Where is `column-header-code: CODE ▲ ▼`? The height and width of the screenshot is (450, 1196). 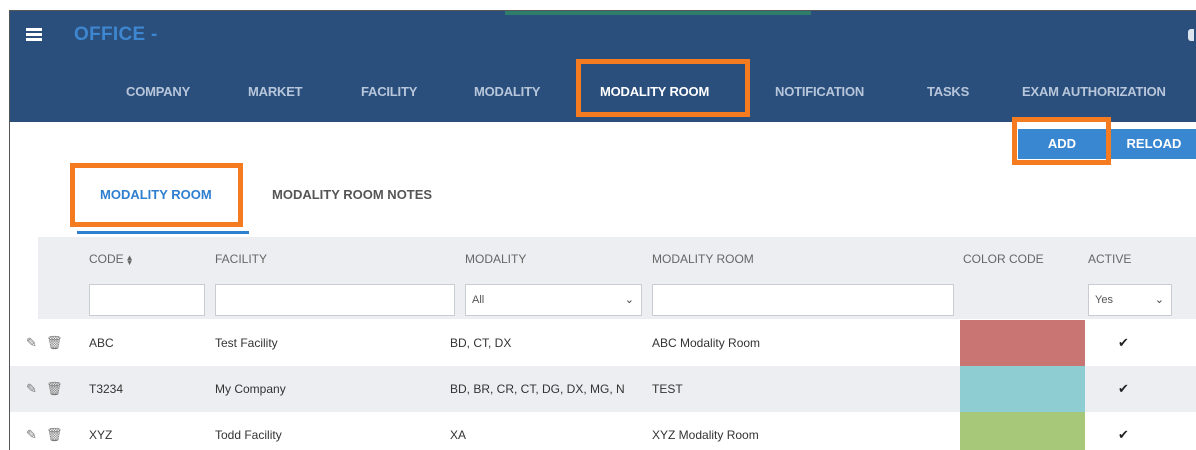 column-header-code: CODE ▲ ▼ is located at coordinates (111, 259).